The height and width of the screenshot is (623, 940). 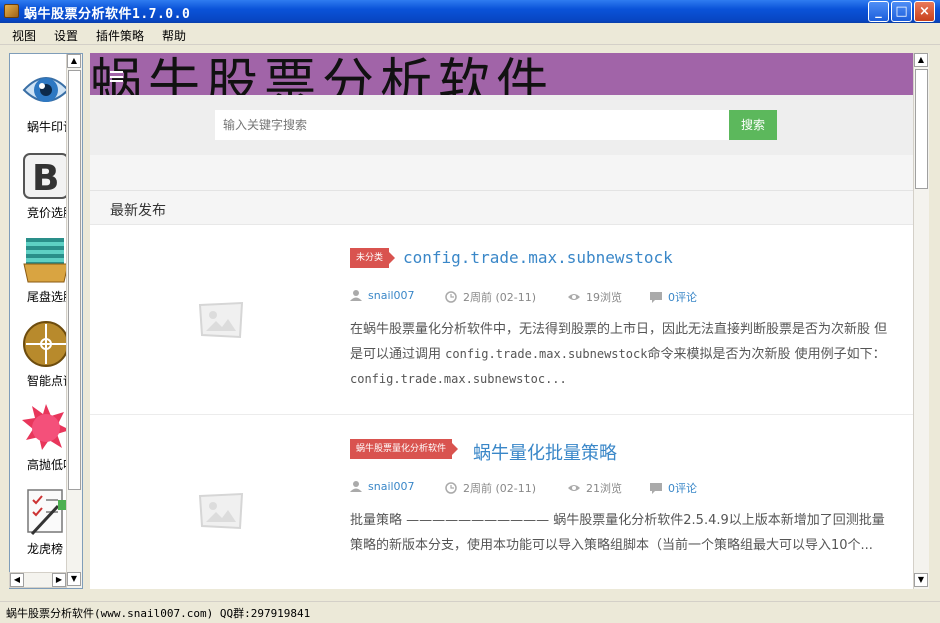 What do you see at coordinates (924, 11) in the screenshot?
I see `close-button: ×` at bounding box center [924, 11].